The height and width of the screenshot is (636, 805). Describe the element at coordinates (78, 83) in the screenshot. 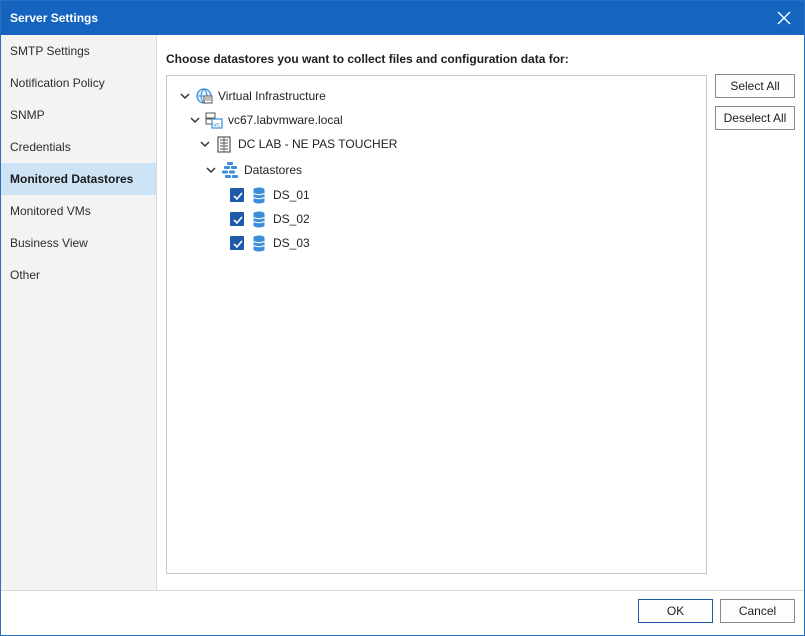

I see `sidebar-item-notification-policy: Notification Policy` at that location.